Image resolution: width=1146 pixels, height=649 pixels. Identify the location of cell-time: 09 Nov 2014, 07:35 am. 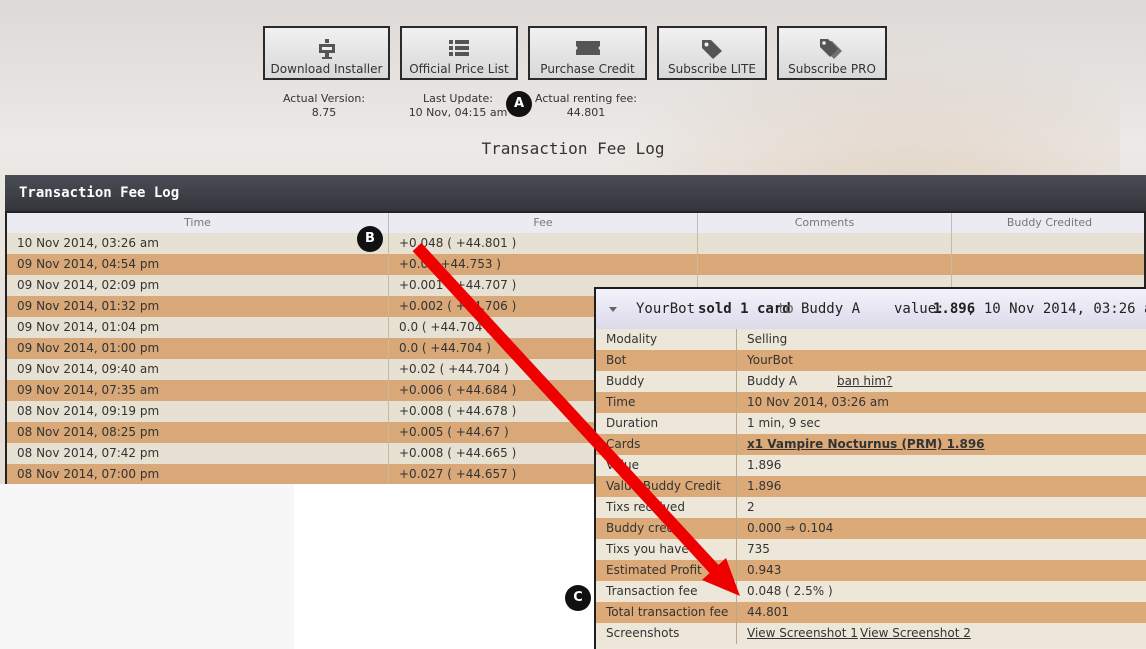
(198, 390).